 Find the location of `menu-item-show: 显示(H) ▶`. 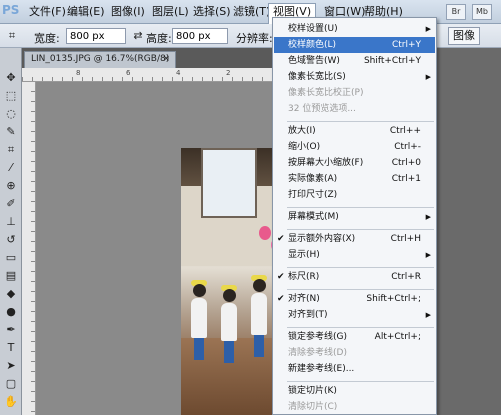

menu-item-show: 显示(H) ▶ is located at coordinates (354, 255).